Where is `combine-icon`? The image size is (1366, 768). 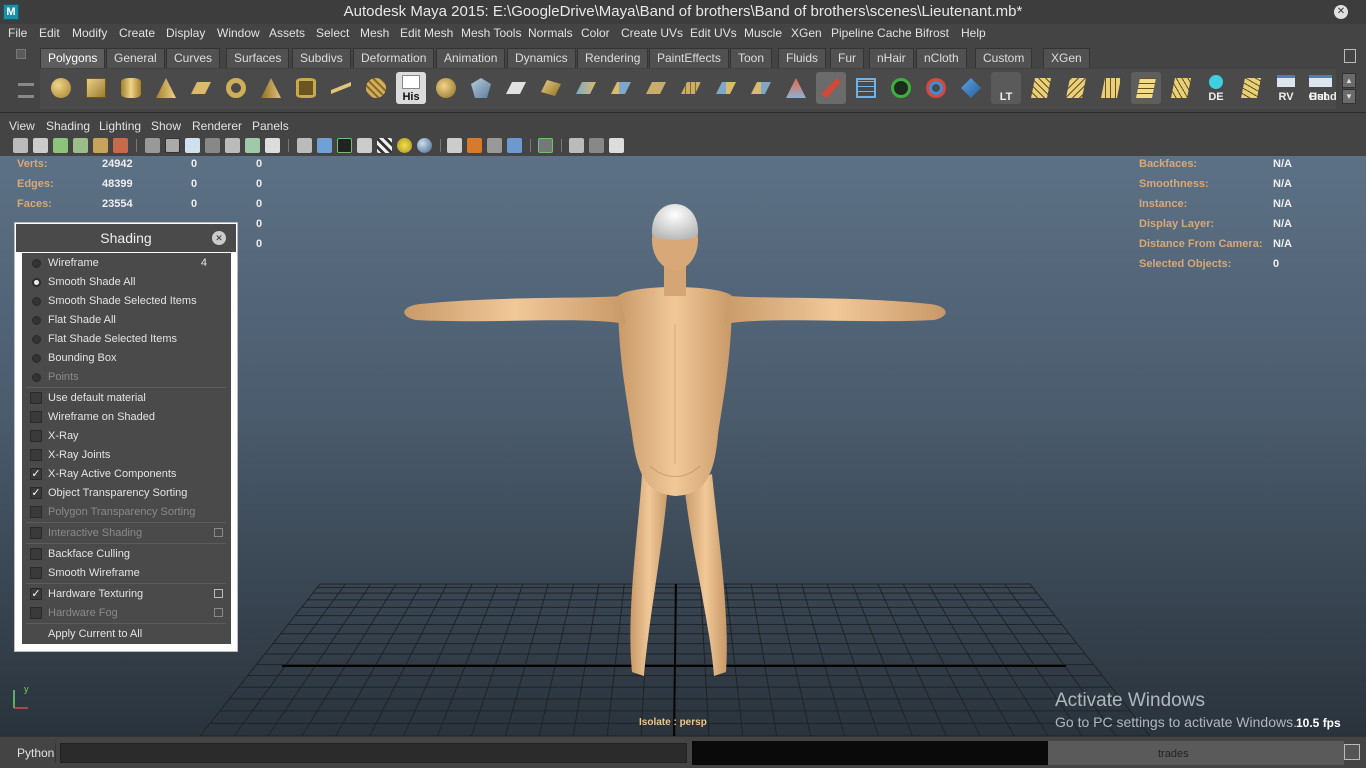
combine-icon is located at coordinates (446, 88).